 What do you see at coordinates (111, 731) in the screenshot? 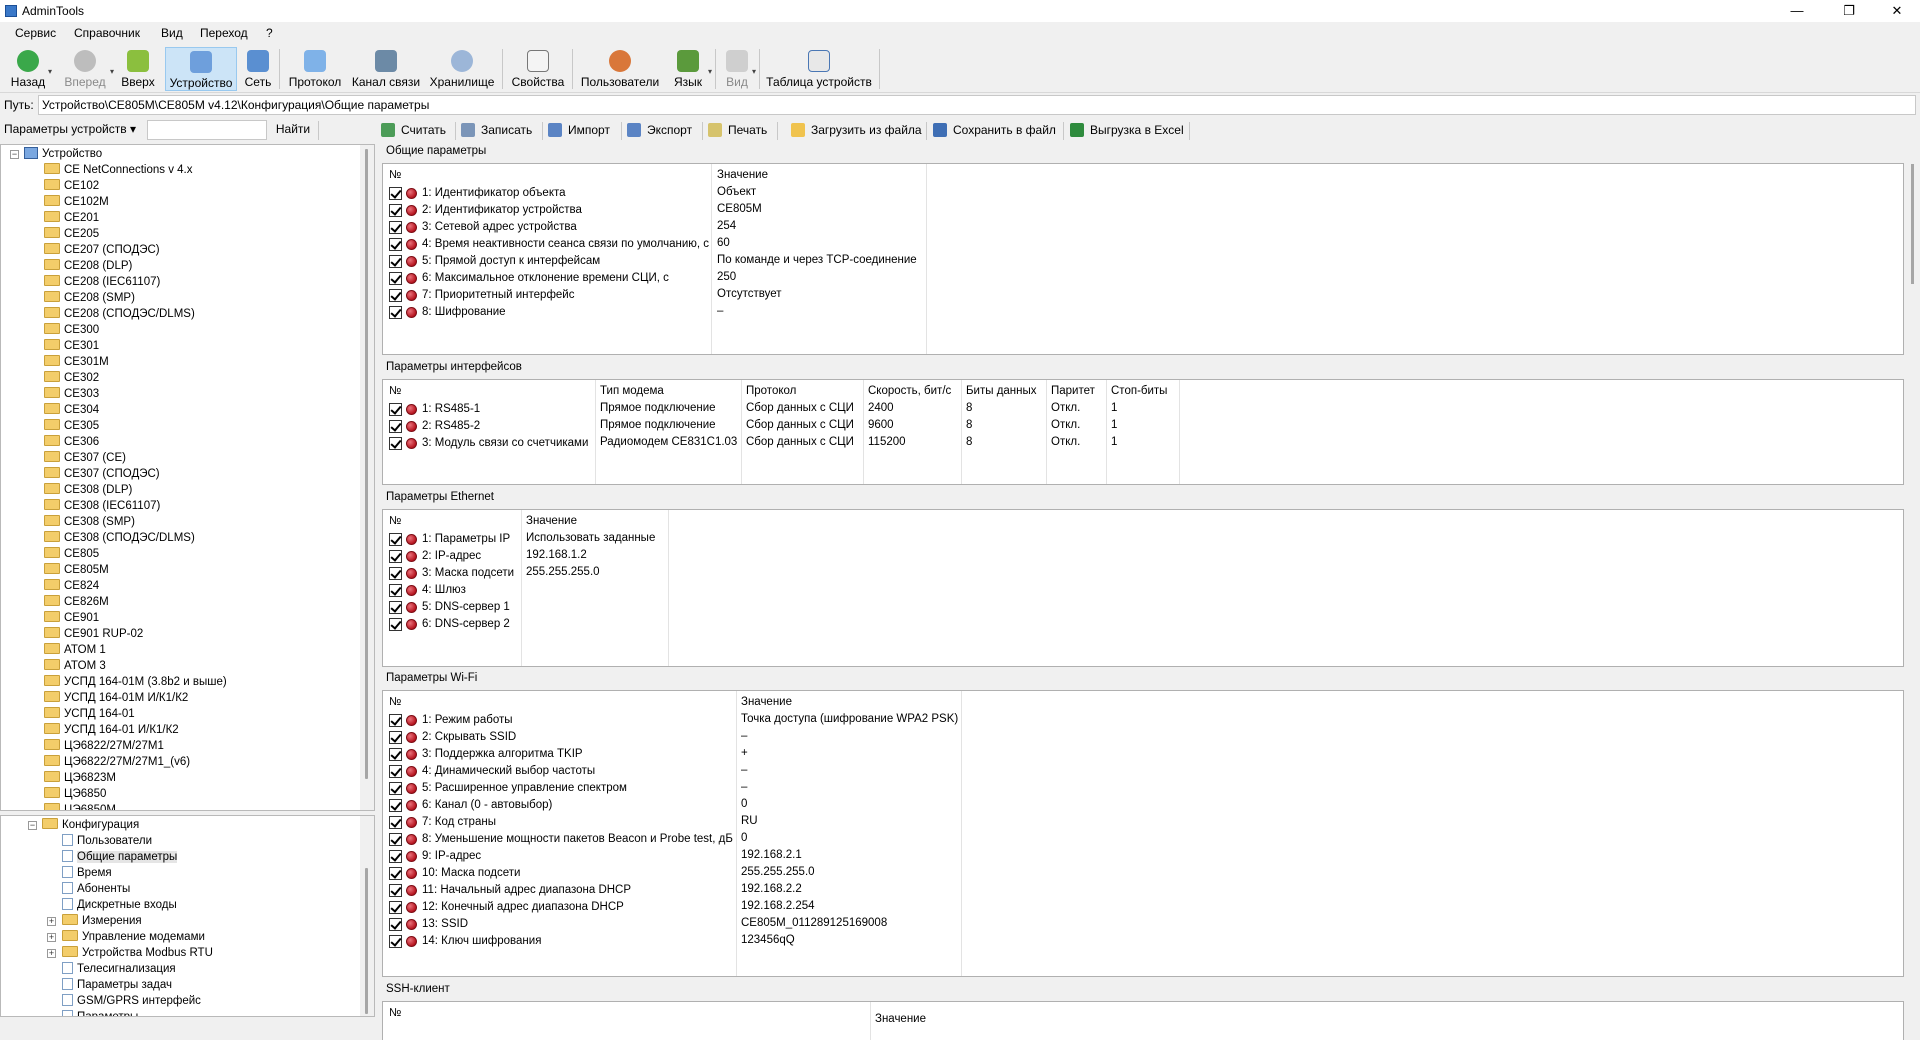
I see `tree-item: УСПД 164-01 И/К1/К2` at bounding box center [111, 731].